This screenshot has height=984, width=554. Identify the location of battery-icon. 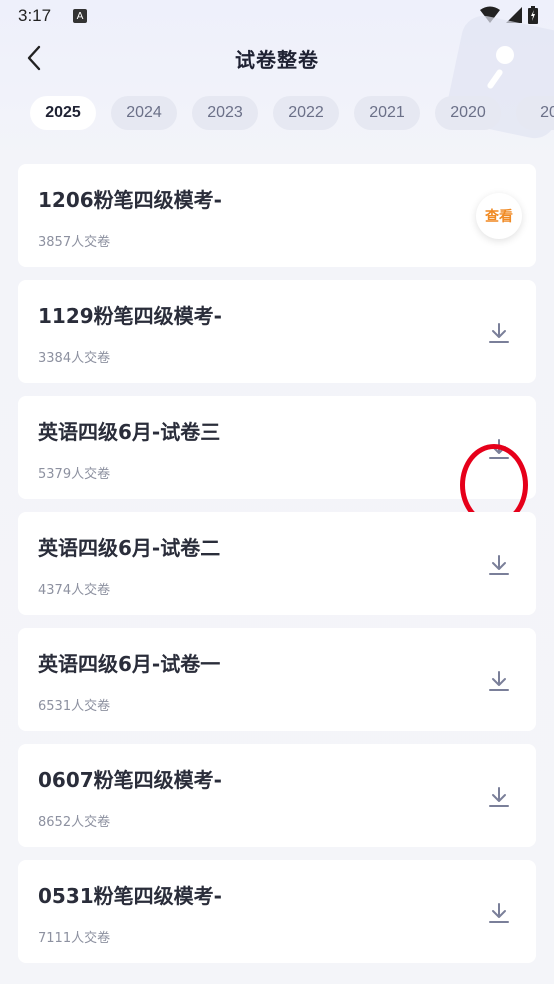
(533, 15).